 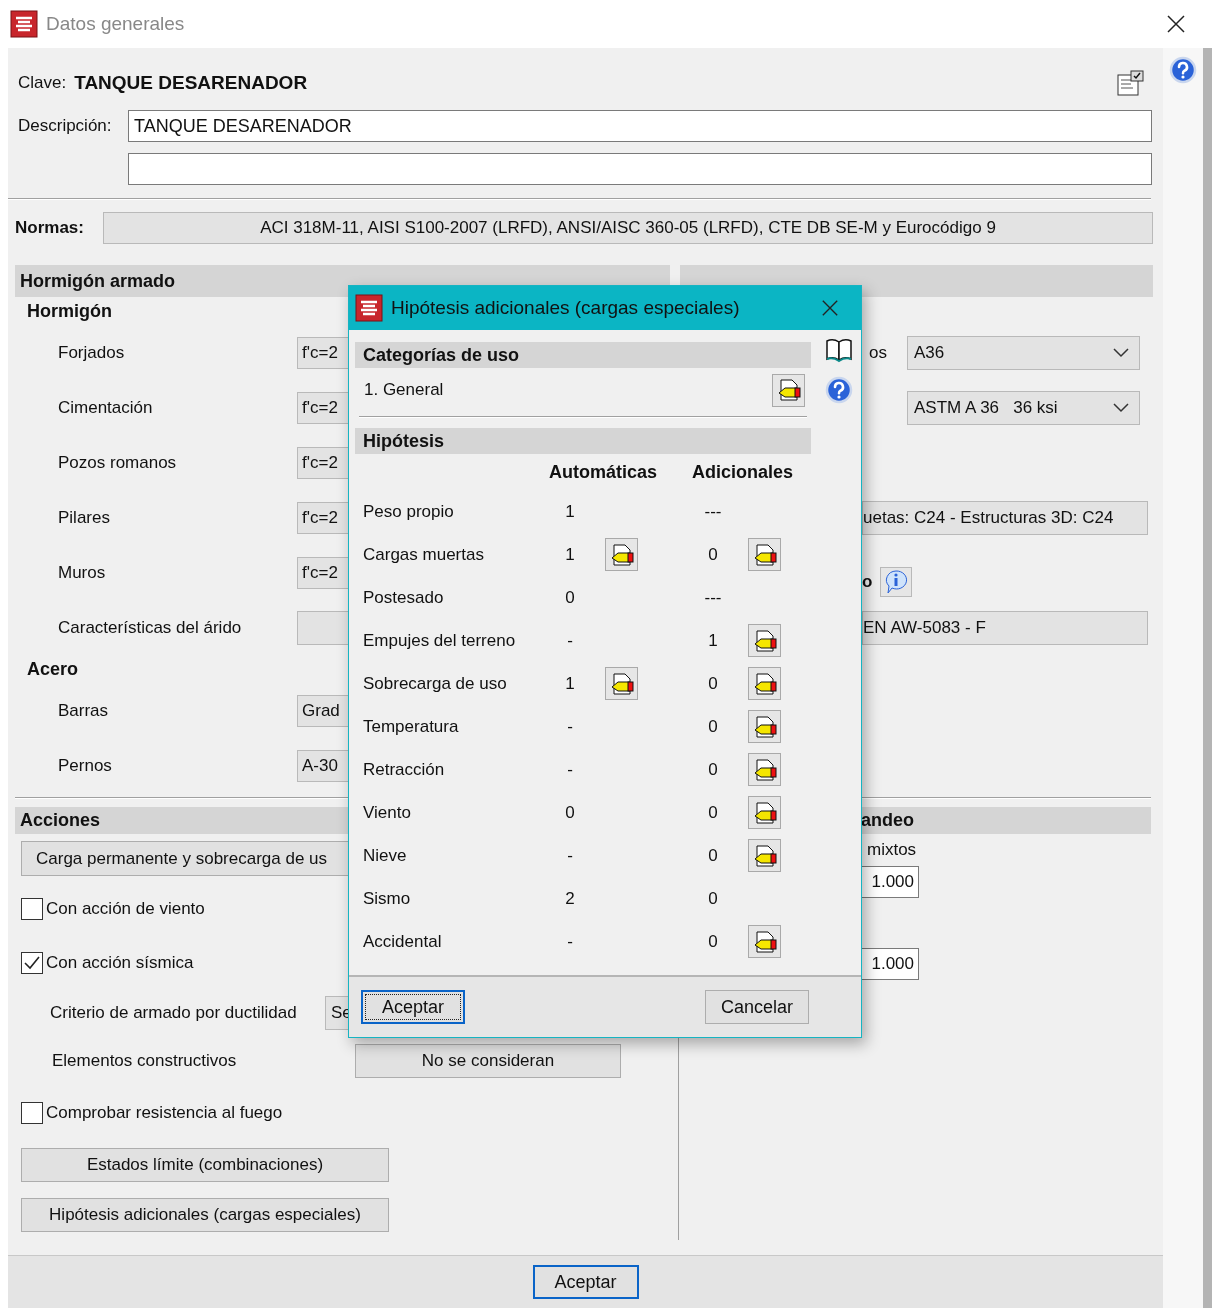 What do you see at coordinates (82, 572) in the screenshot?
I see `material-label: Muros` at bounding box center [82, 572].